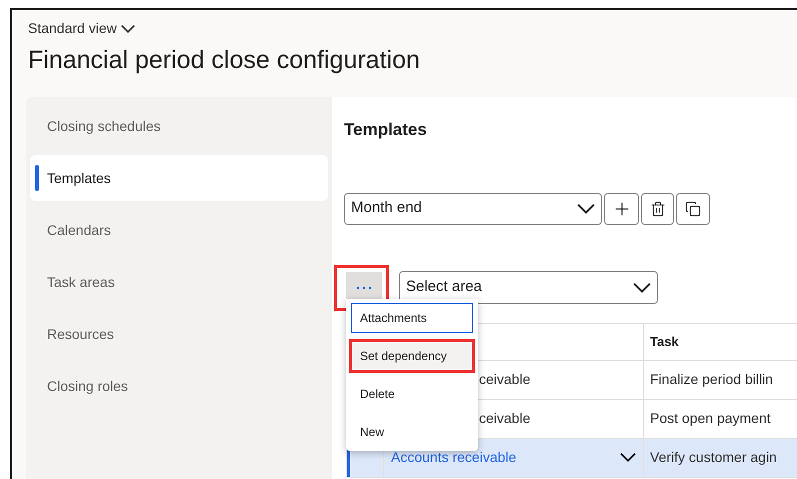  What do you see at coordinates (179, 178) in the screenshot?
I see `sidebar-item: Templates` at bounding box center [179, 178].